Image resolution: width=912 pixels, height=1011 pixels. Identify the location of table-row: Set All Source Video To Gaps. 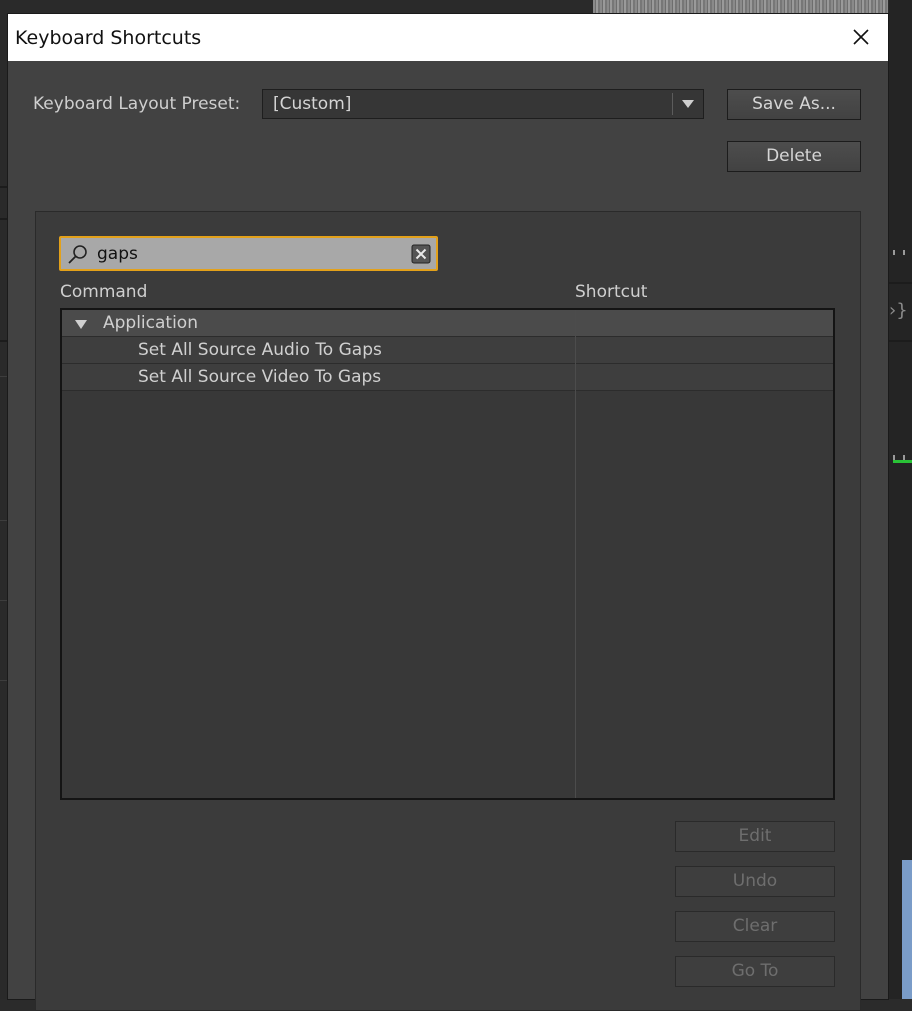
(447, 377).